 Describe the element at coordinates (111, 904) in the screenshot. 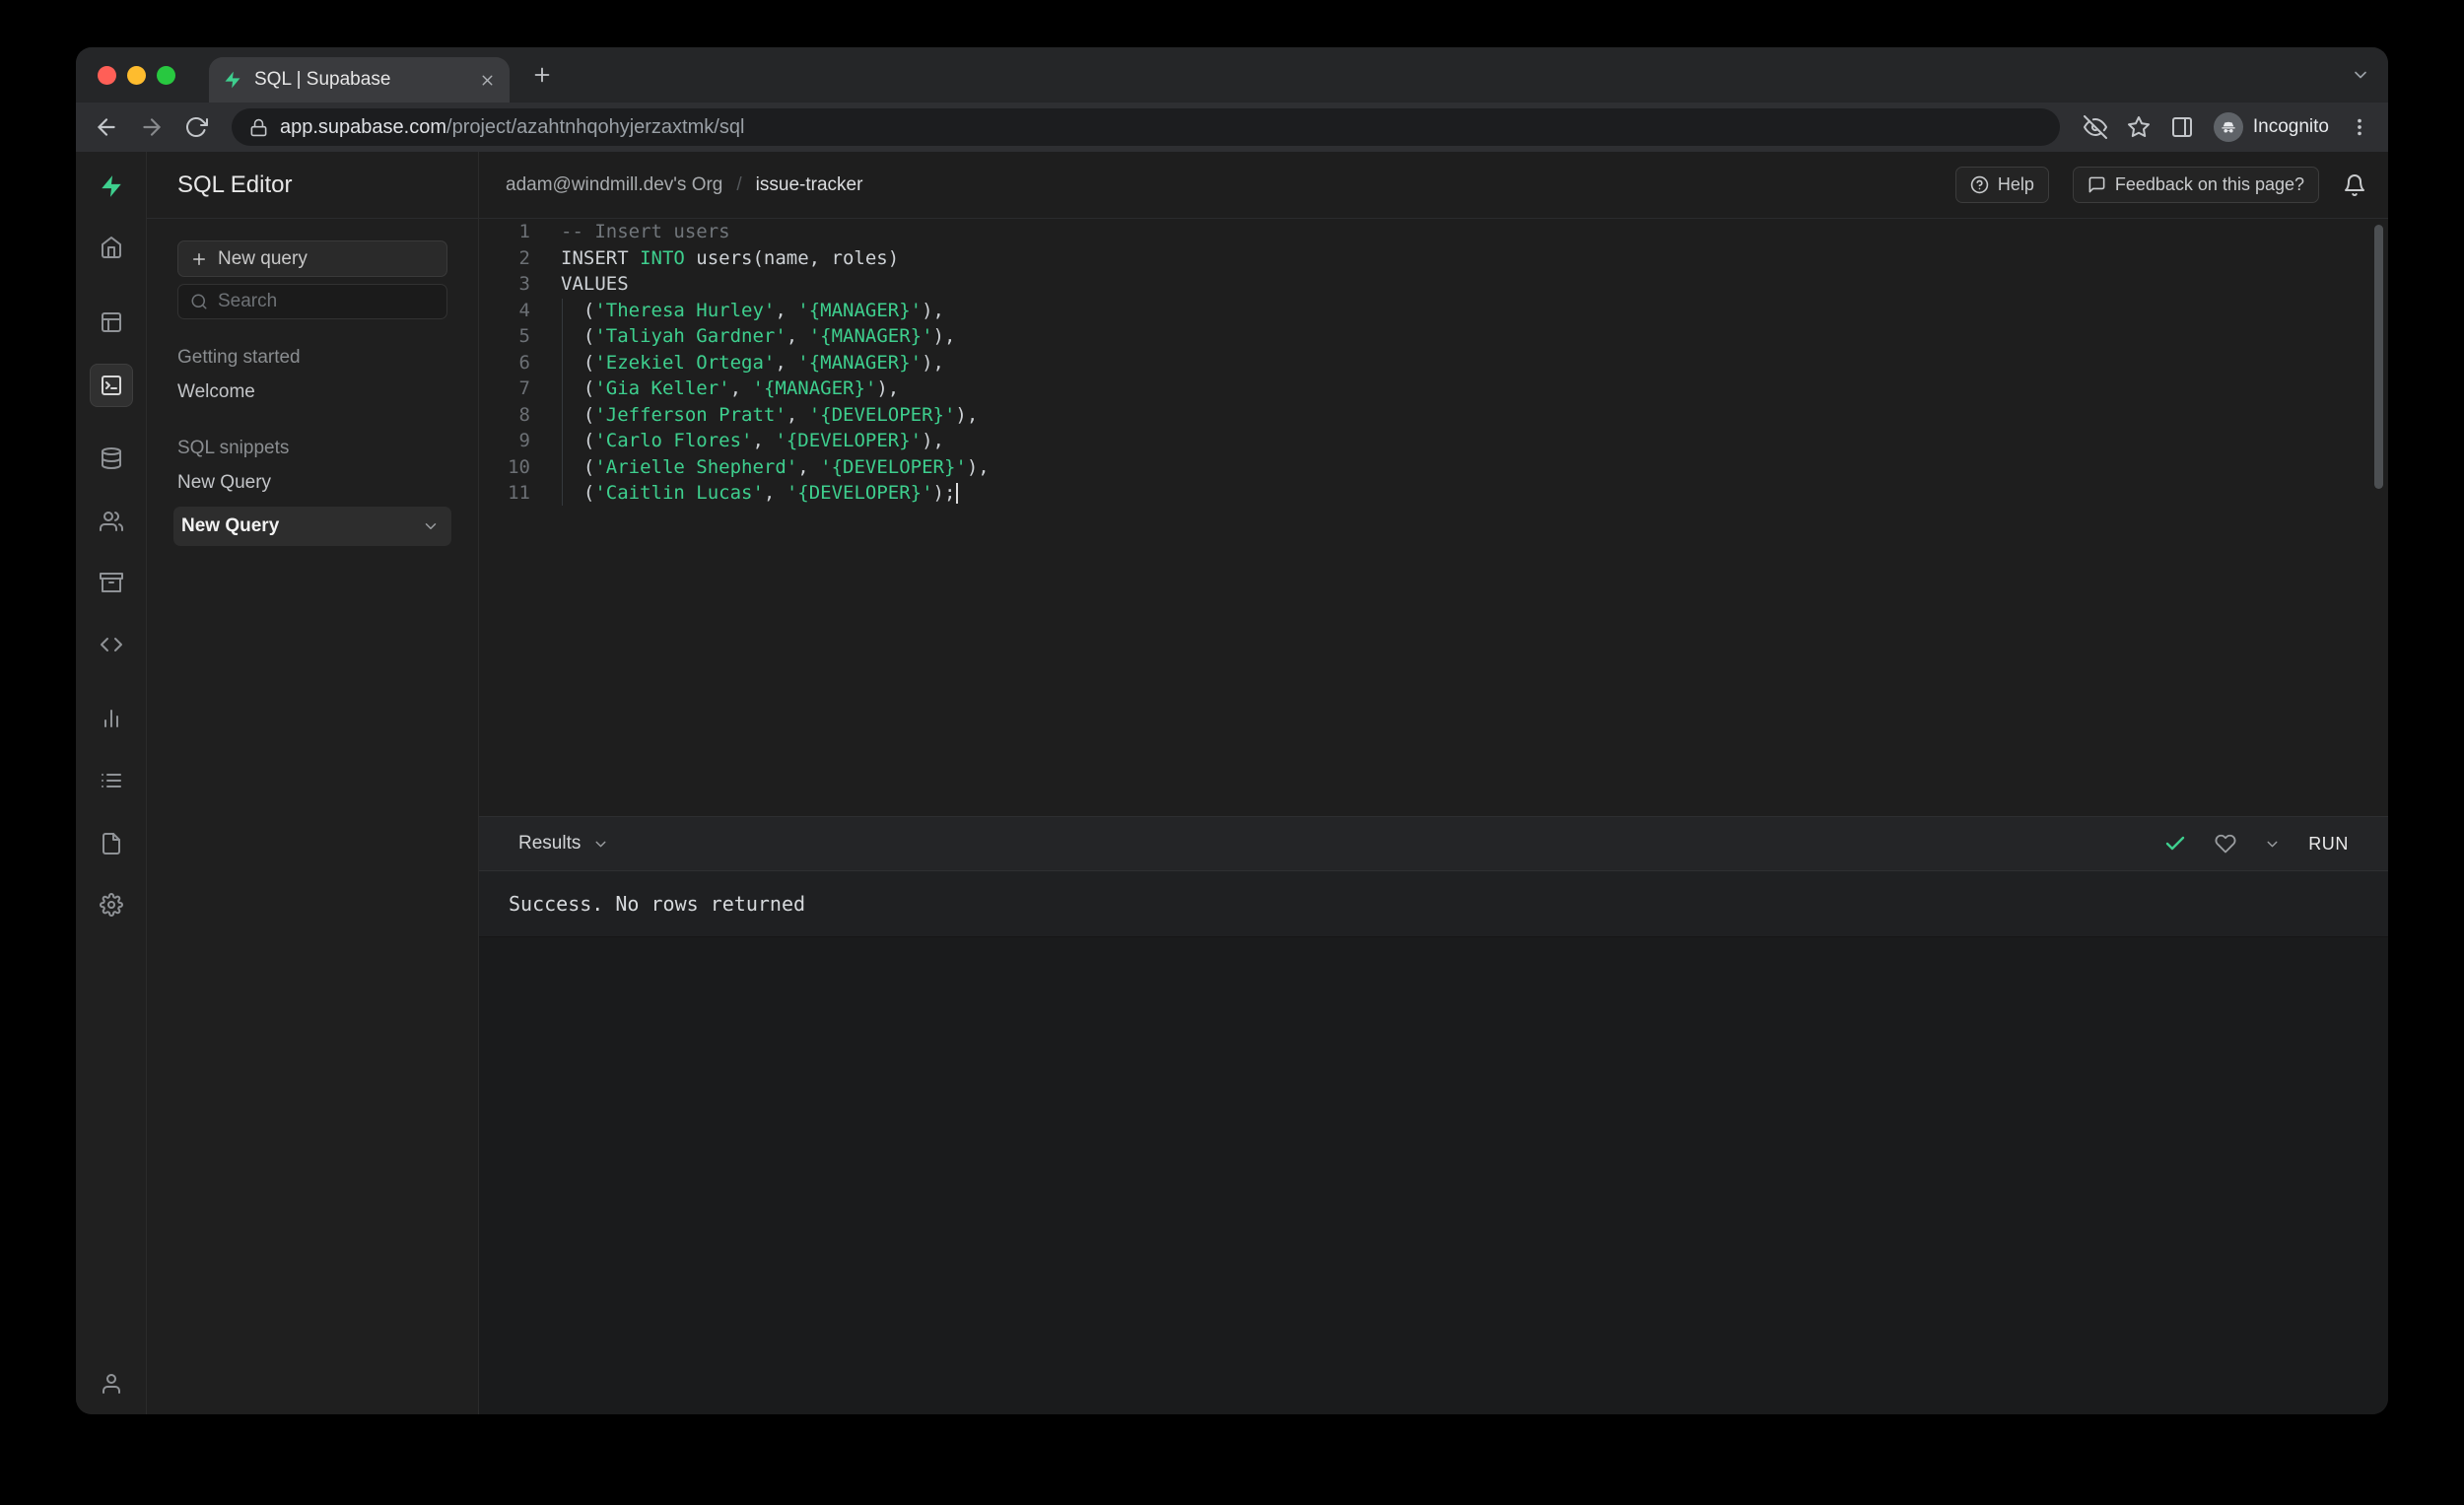

I see `settings-gear-icon` at that location.